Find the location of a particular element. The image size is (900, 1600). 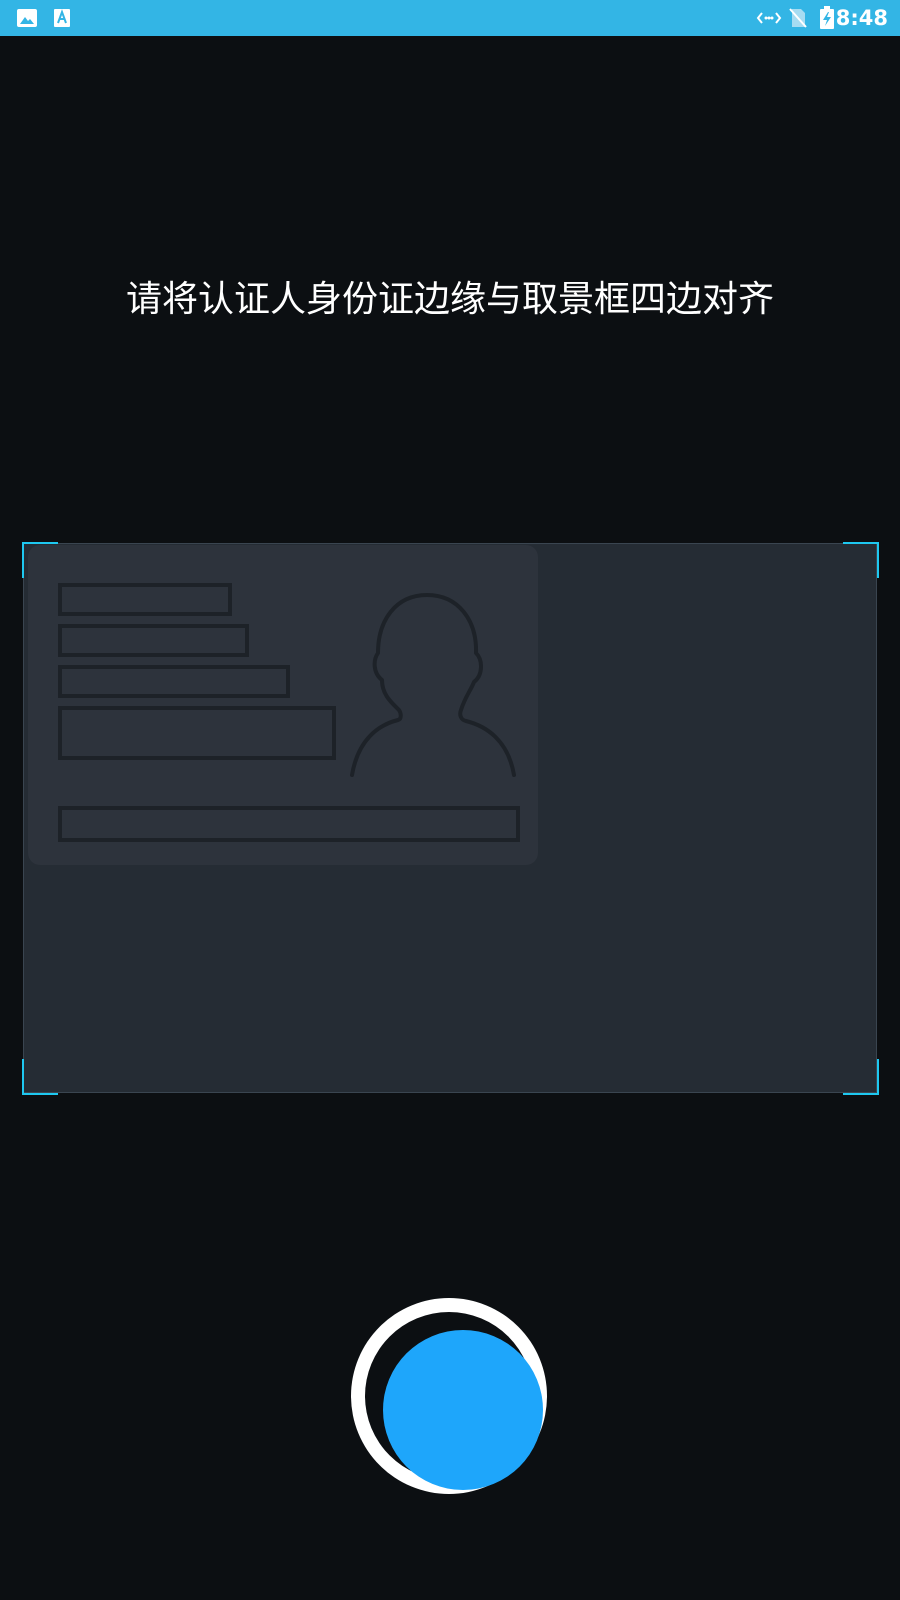

viewfinder-corner-bottom-left is located at coordinates (40, 1077).